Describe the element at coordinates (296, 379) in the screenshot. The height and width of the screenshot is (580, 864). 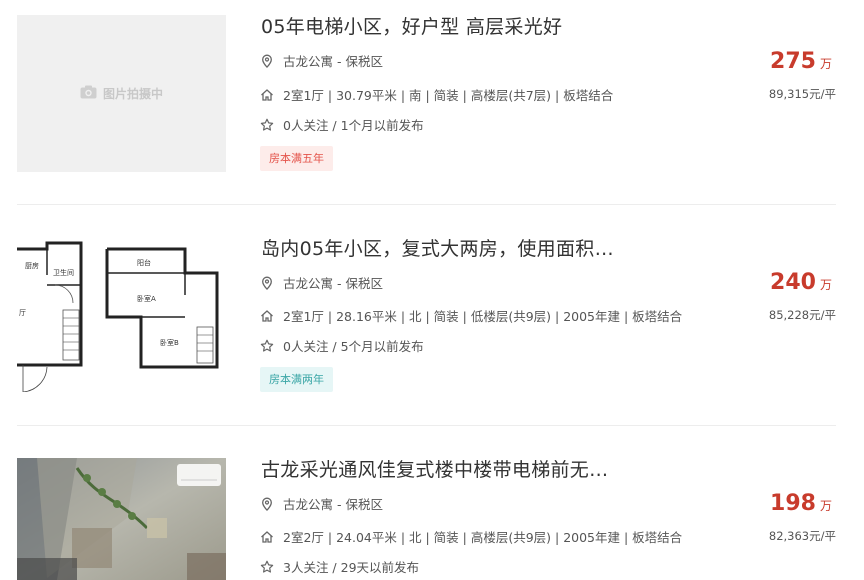
I see `listing-tag: 房本满两年` at that location.